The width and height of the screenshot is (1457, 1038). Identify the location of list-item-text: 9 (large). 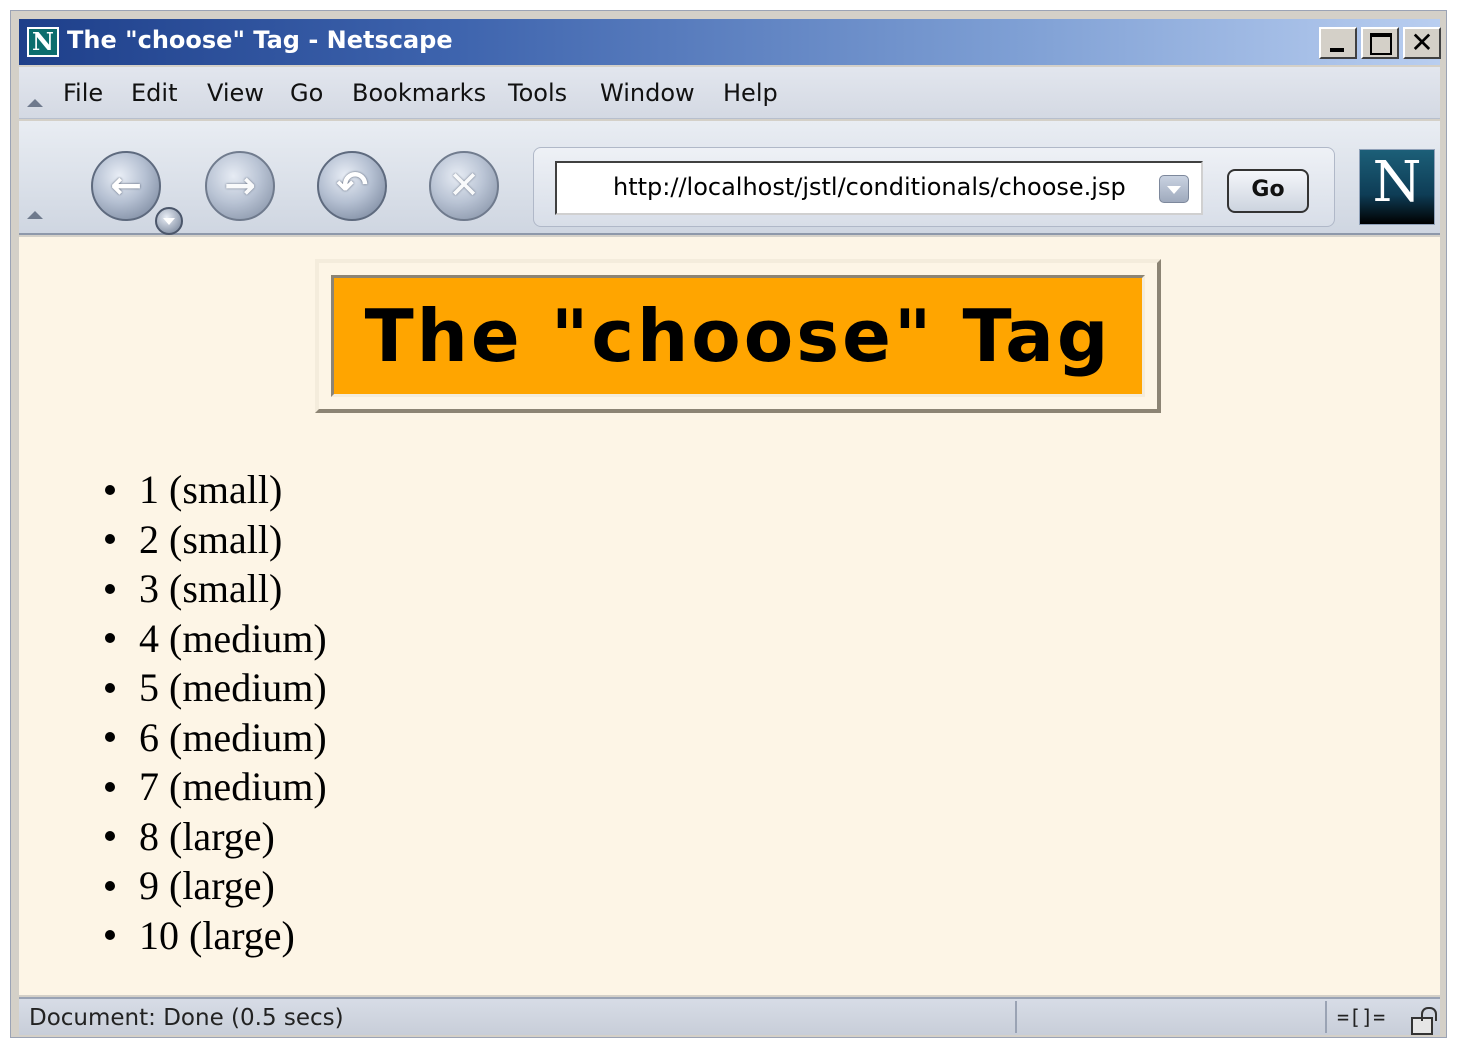
(207, 885).